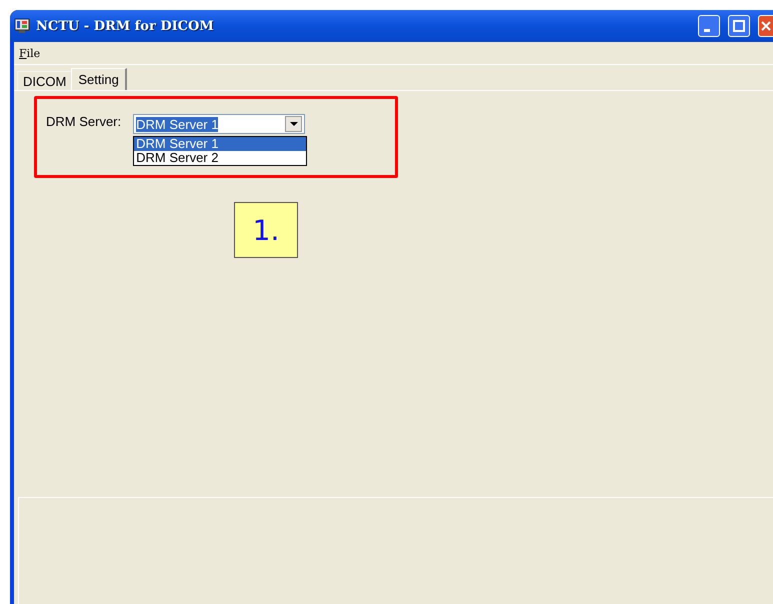 Image resolution: width=773 pixels, height=604 pixels. I want to click on maximize-icon, so click(739, 26).